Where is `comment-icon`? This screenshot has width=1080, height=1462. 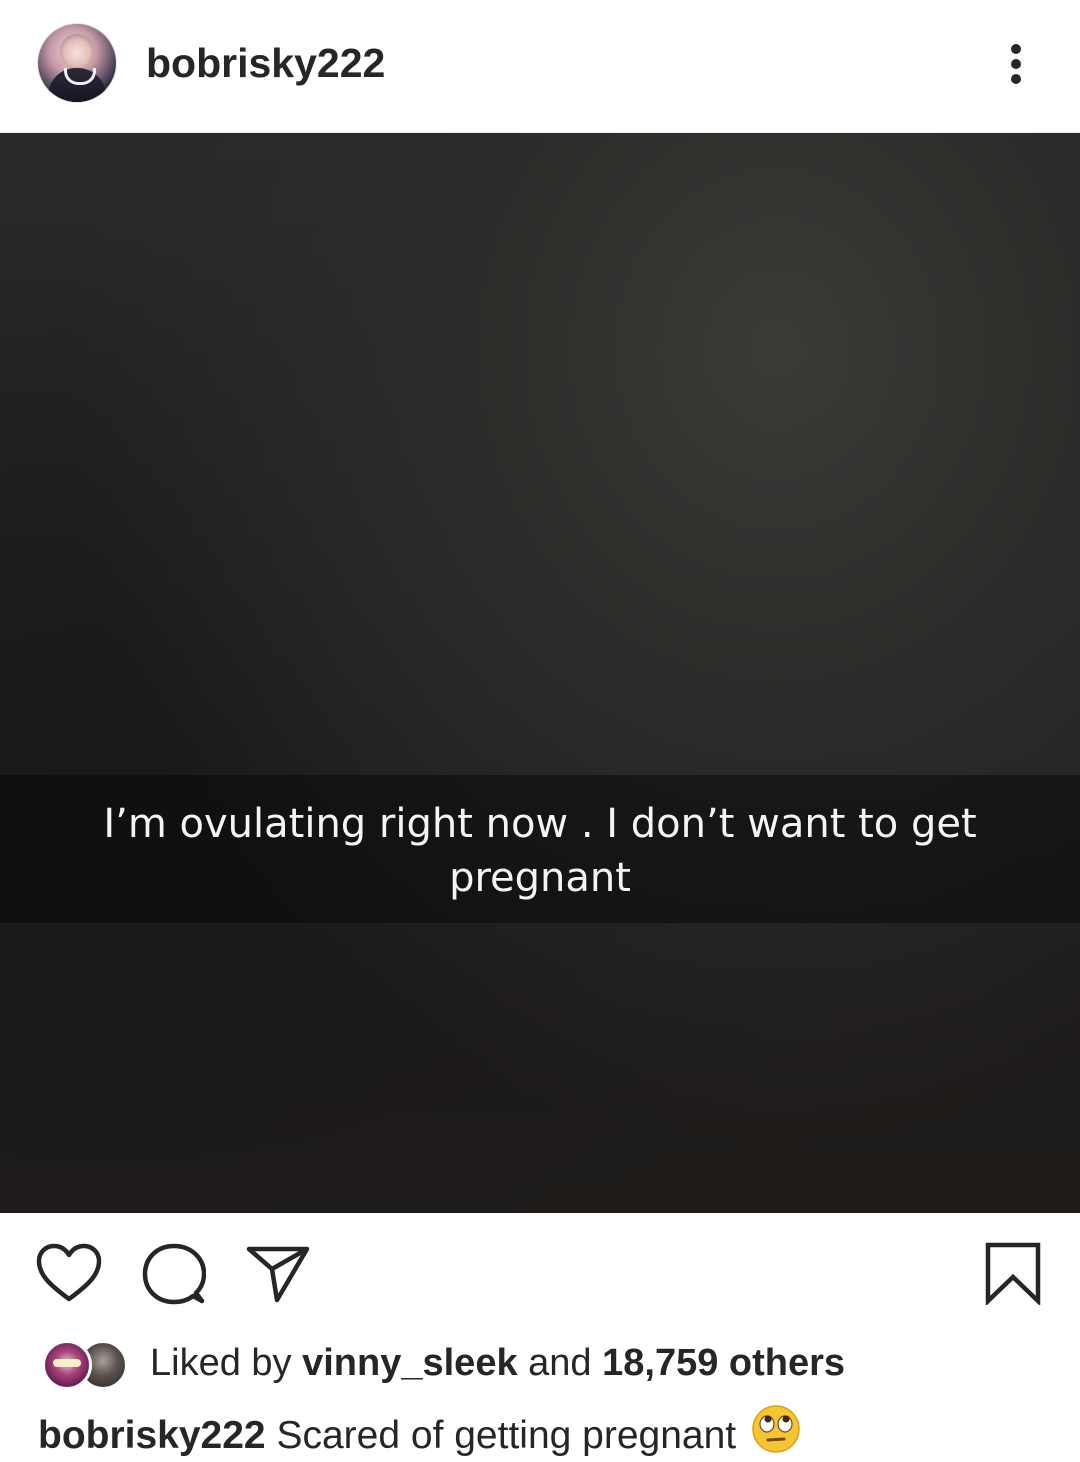 comment-icon is located at coordinates (174, 1274).